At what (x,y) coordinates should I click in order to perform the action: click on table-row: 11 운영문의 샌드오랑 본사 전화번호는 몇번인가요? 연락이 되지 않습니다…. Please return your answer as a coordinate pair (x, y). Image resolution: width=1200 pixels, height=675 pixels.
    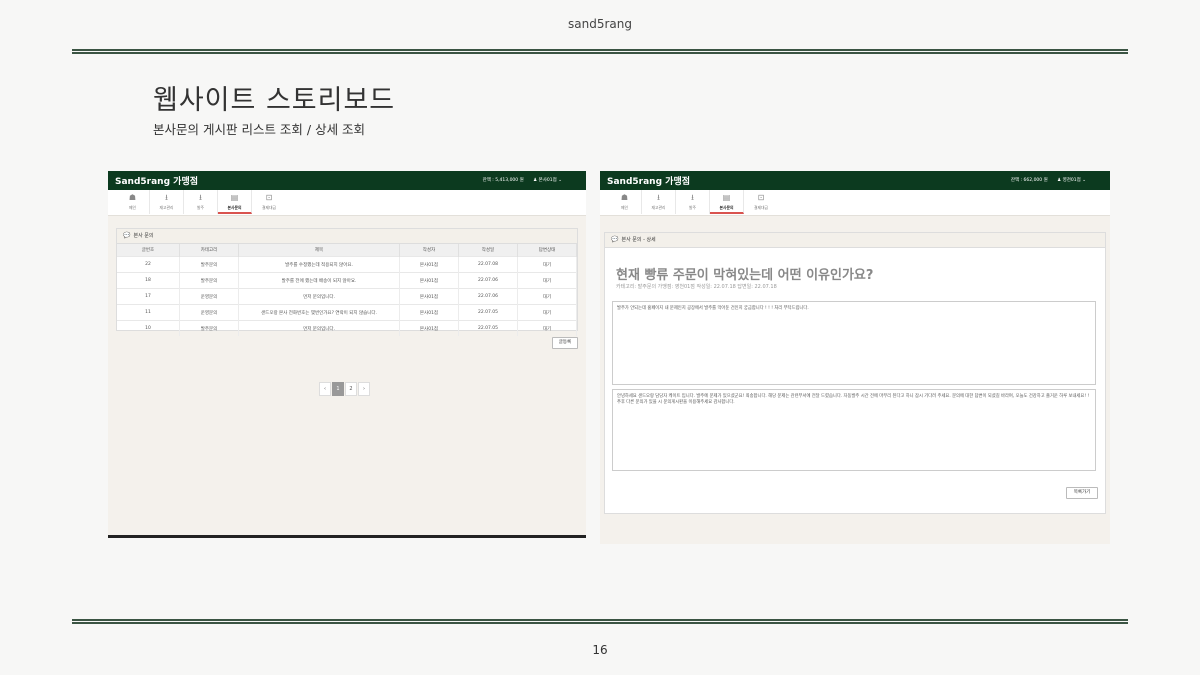
    Looking at the image, I should click on (347, 312).